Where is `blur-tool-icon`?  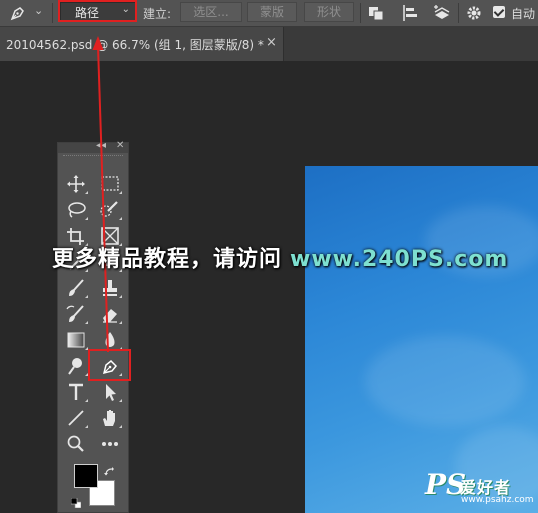 blur-tool-icon is located at coordinates (110, 340).